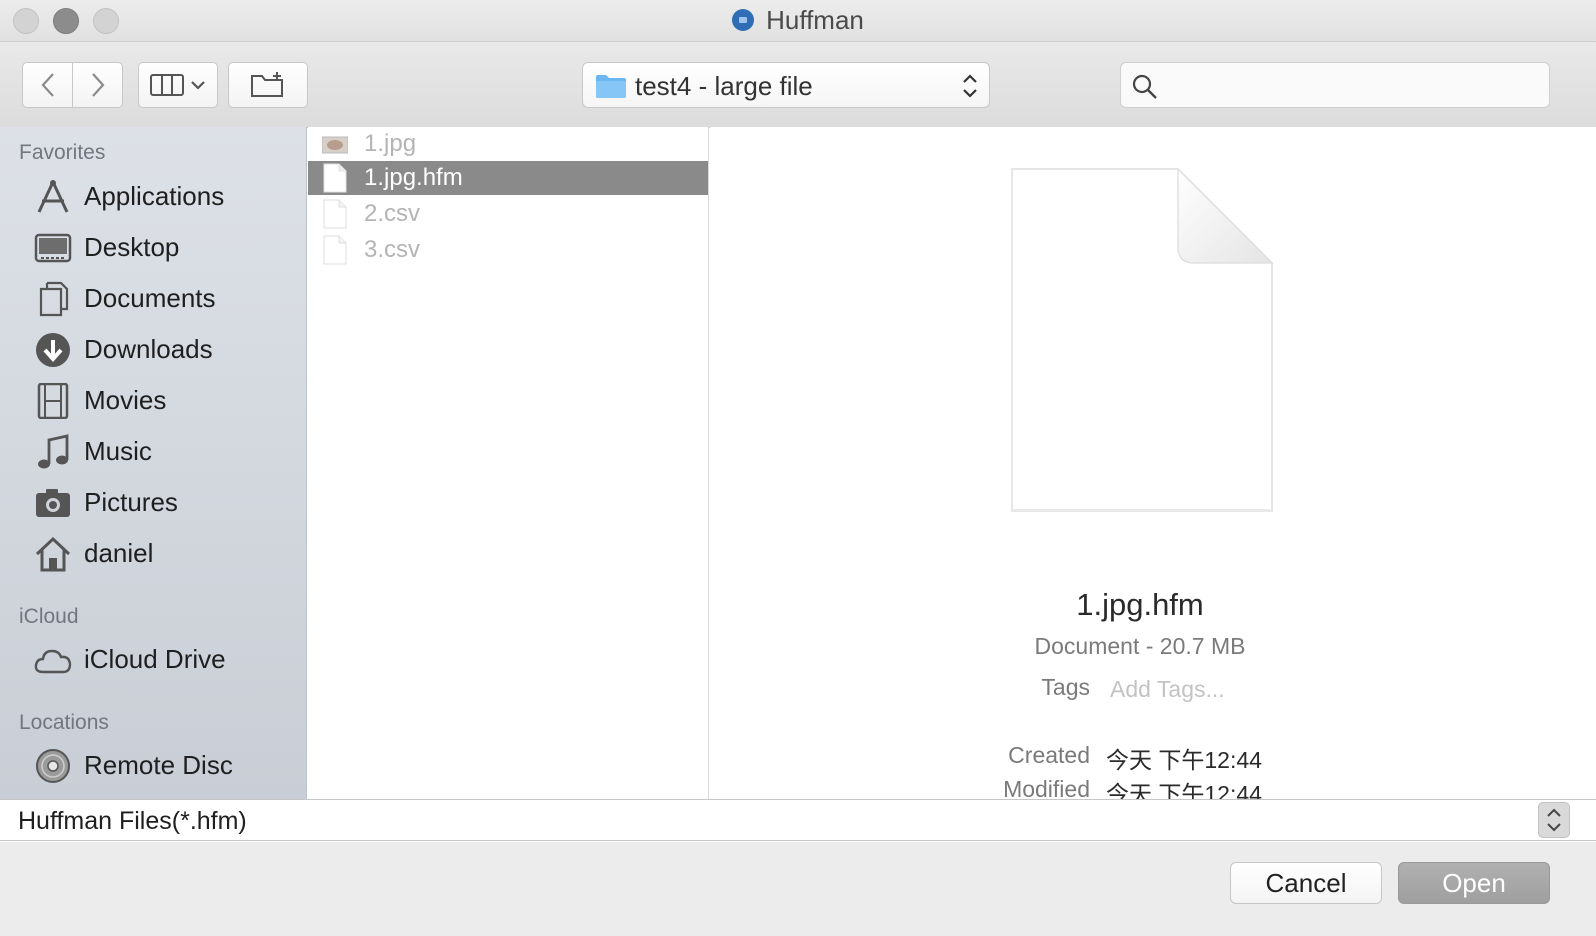 The height and width of the screenshot is (936, 1596). I want to click on created-value: 今天 下午12:44, so click(1184, 760).